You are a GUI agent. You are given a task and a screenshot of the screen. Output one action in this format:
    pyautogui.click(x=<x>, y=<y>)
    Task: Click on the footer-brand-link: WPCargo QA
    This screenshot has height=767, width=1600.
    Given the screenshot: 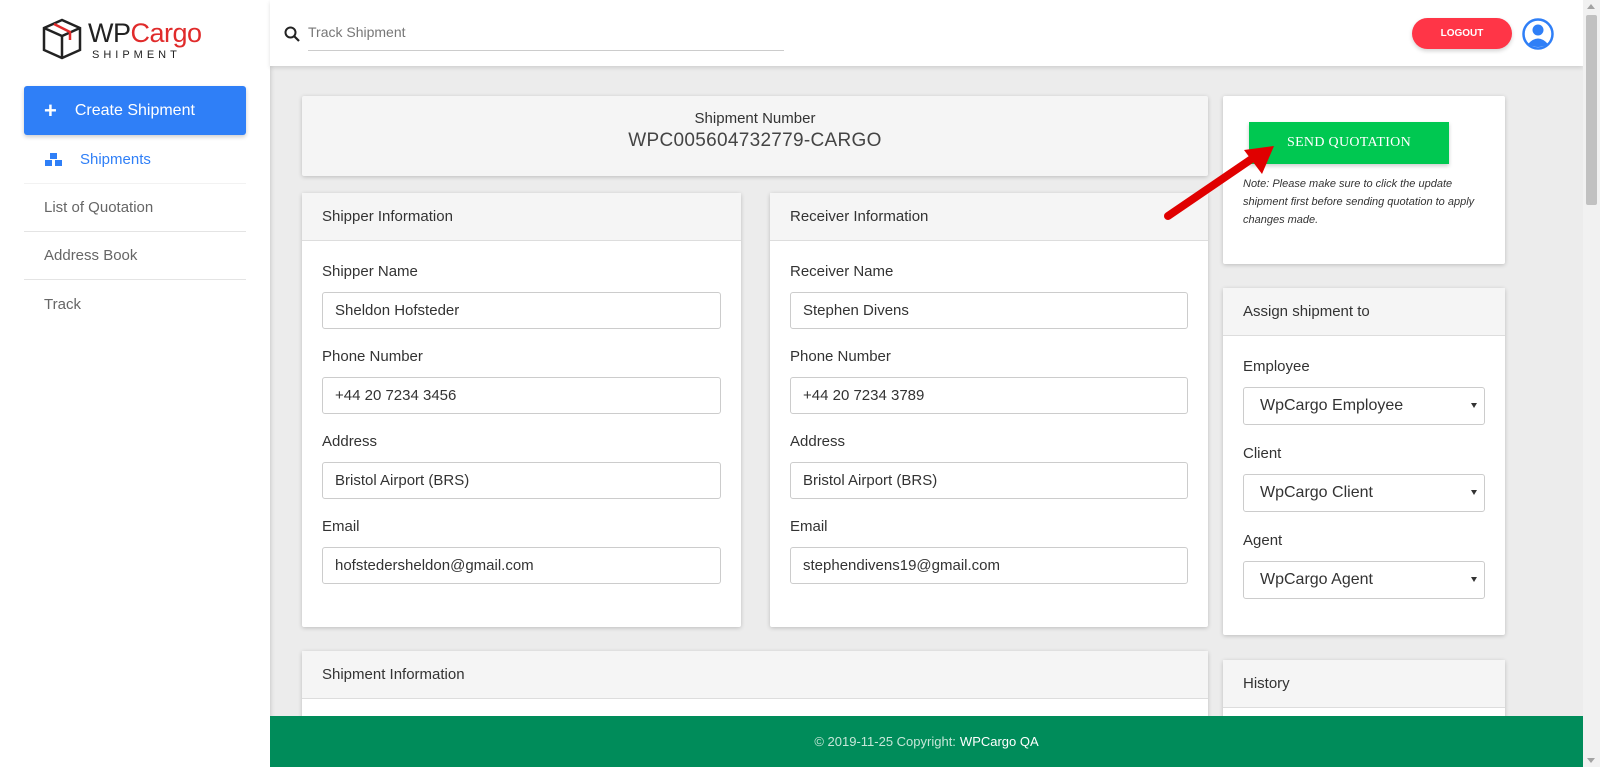 What is the action you would take?
    pyautogui.click(x=999, y=741)
    